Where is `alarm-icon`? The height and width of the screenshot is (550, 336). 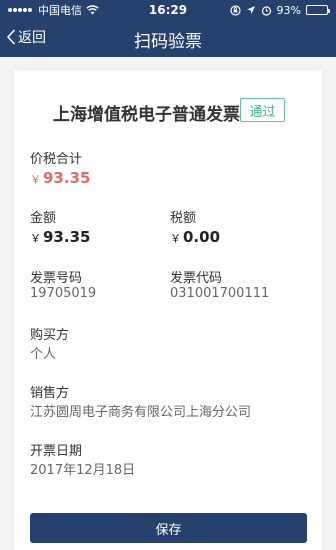
alarm-icon is located at coordinates (266, 10).